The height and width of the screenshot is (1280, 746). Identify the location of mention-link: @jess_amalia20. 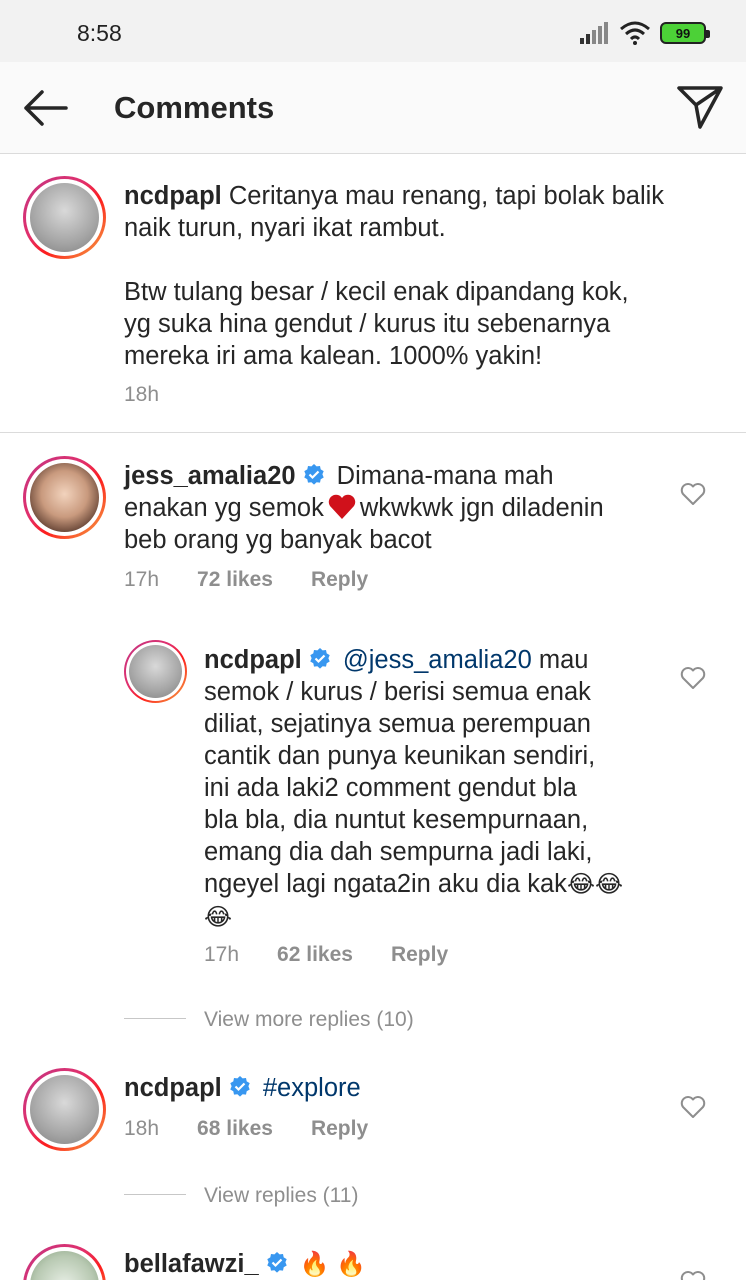
(437, 660).